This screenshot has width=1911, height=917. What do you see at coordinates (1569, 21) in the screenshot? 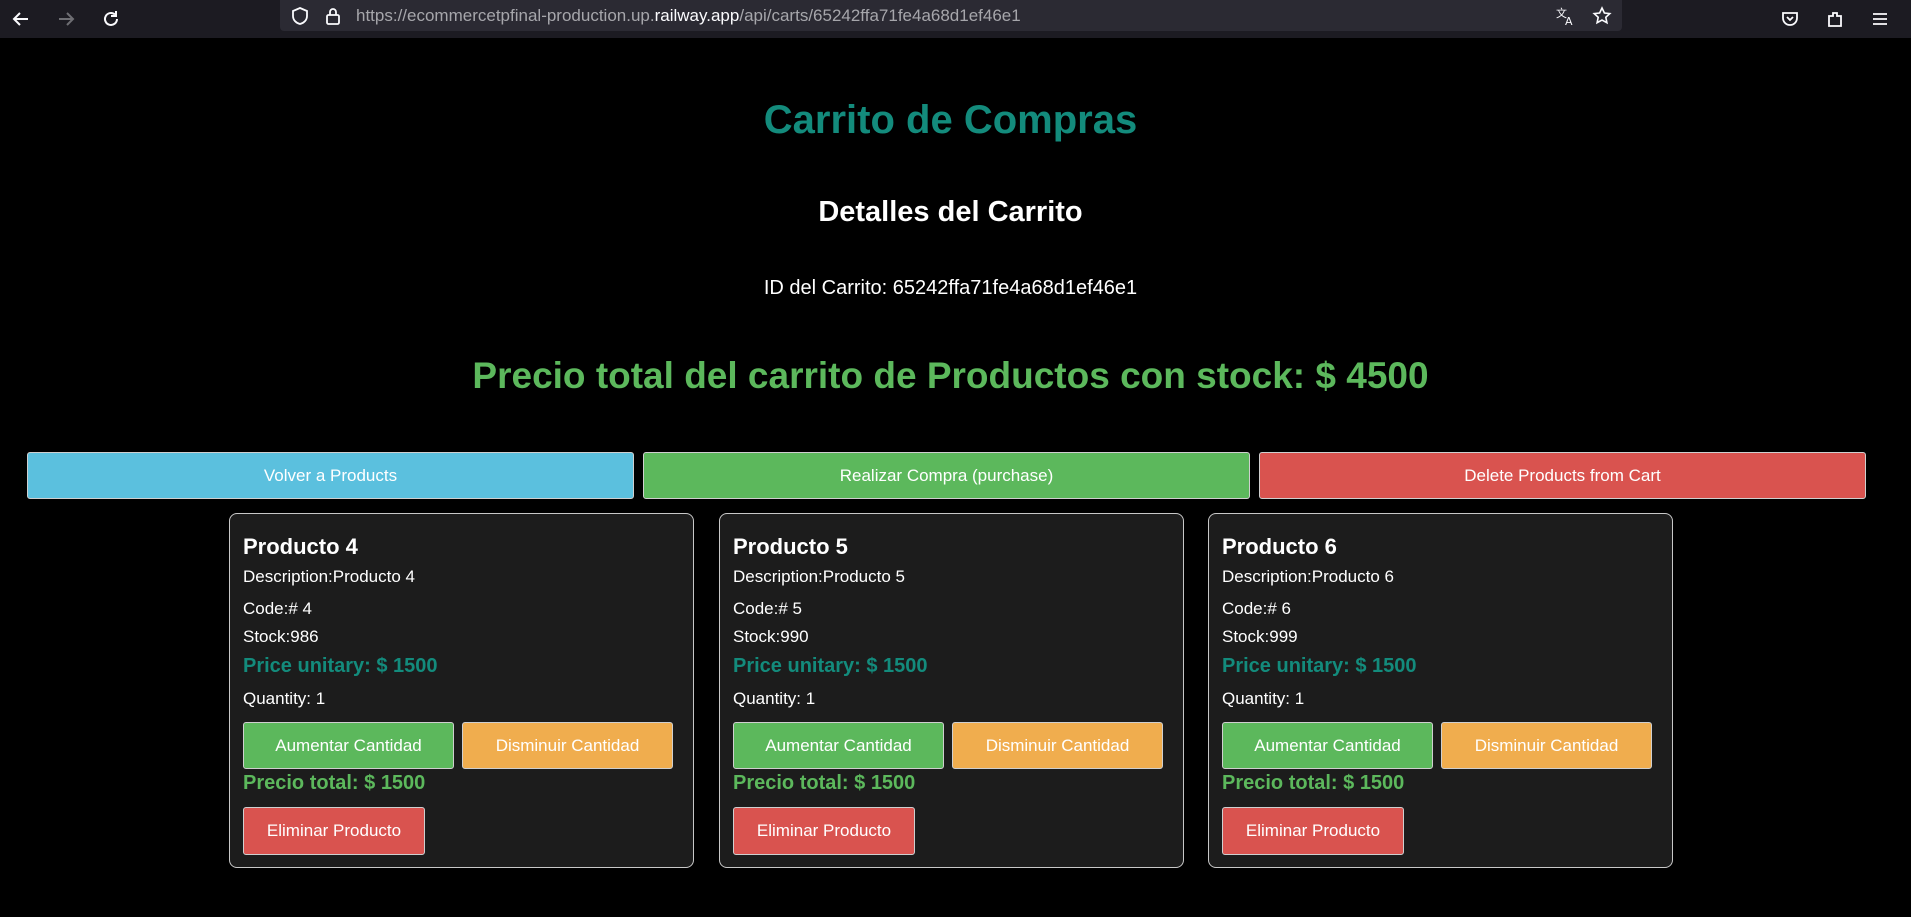
I see `svg-text: A` at bounding box center [1569, 21].